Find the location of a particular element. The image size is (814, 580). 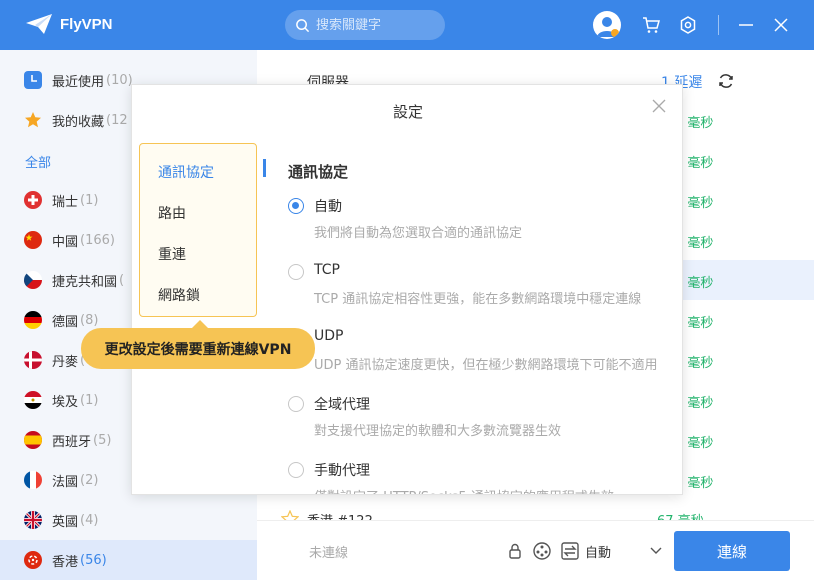

app-name: FlyVPN is located at coordinates (86, 24).